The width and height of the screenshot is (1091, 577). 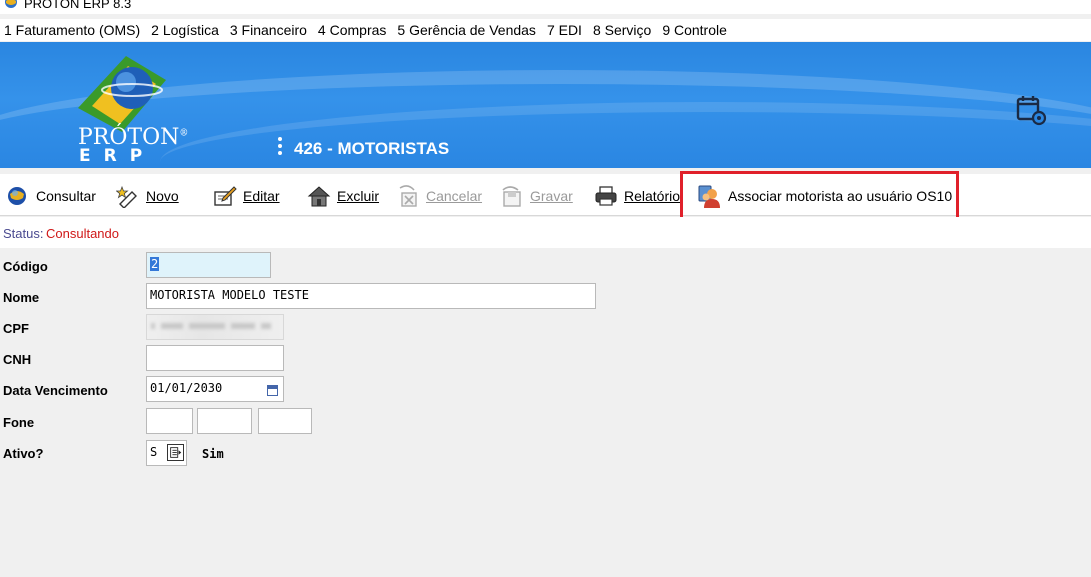 I want to click on cancelar-button: Cancelar, so click(x=439, y=196).